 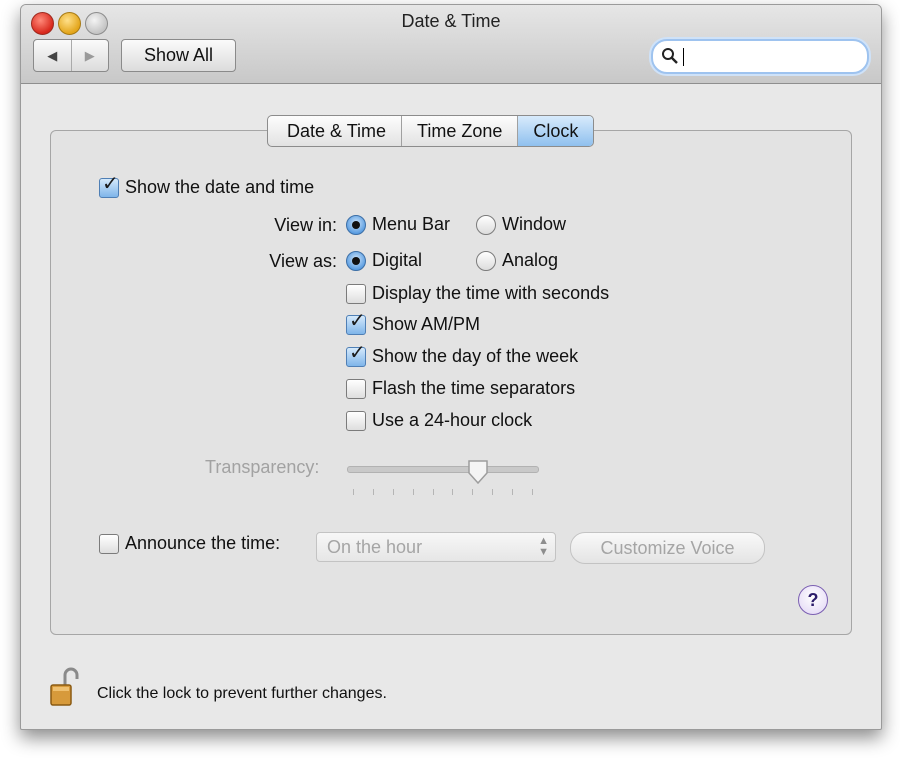 I want to click on option-label: Show AM/PM, so click(x=426, y=324).